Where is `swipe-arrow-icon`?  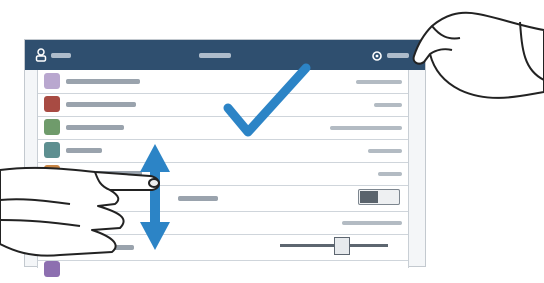 swipe-arrow-icon is located at coordinates (155, 197).